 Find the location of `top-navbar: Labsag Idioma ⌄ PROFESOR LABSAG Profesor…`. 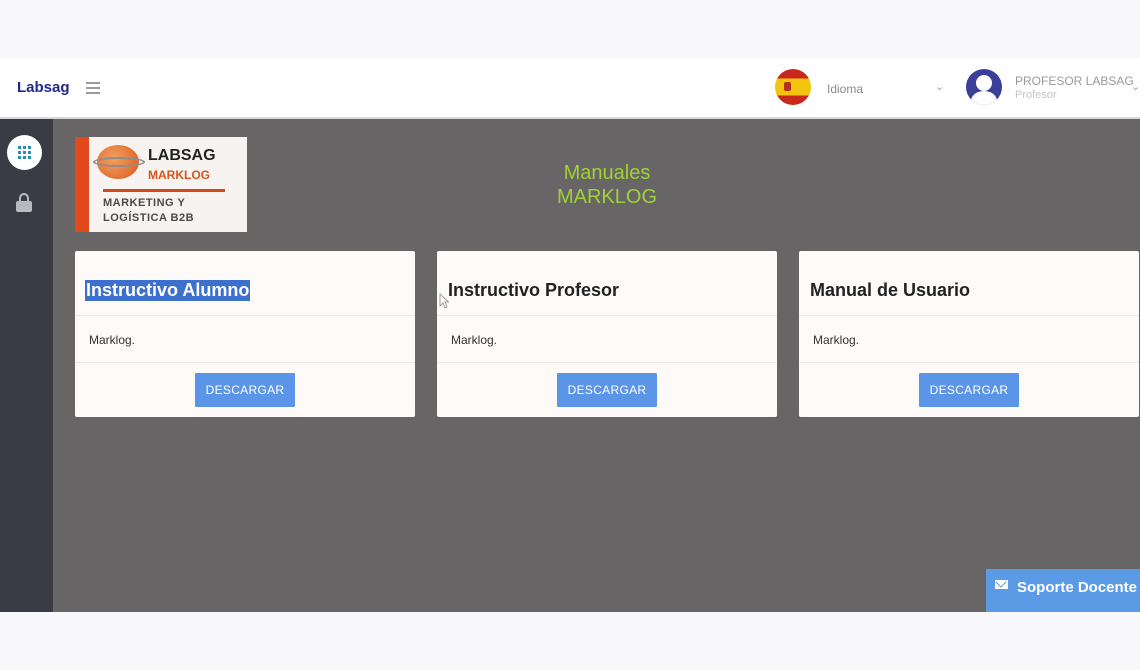

top-navbar: Labsag Idioma ⌄ PROFESOR LABSAG Profesor… is located at coordinates (570, 88).